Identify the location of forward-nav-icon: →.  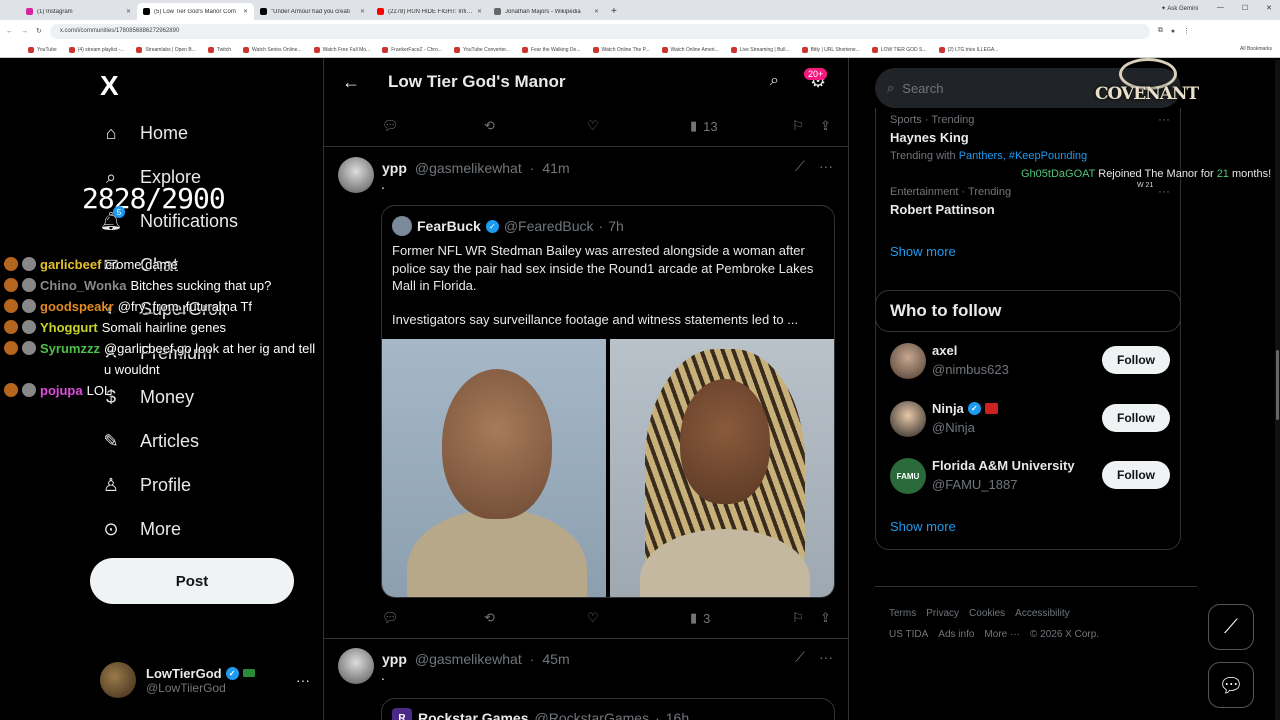
(24, 31).